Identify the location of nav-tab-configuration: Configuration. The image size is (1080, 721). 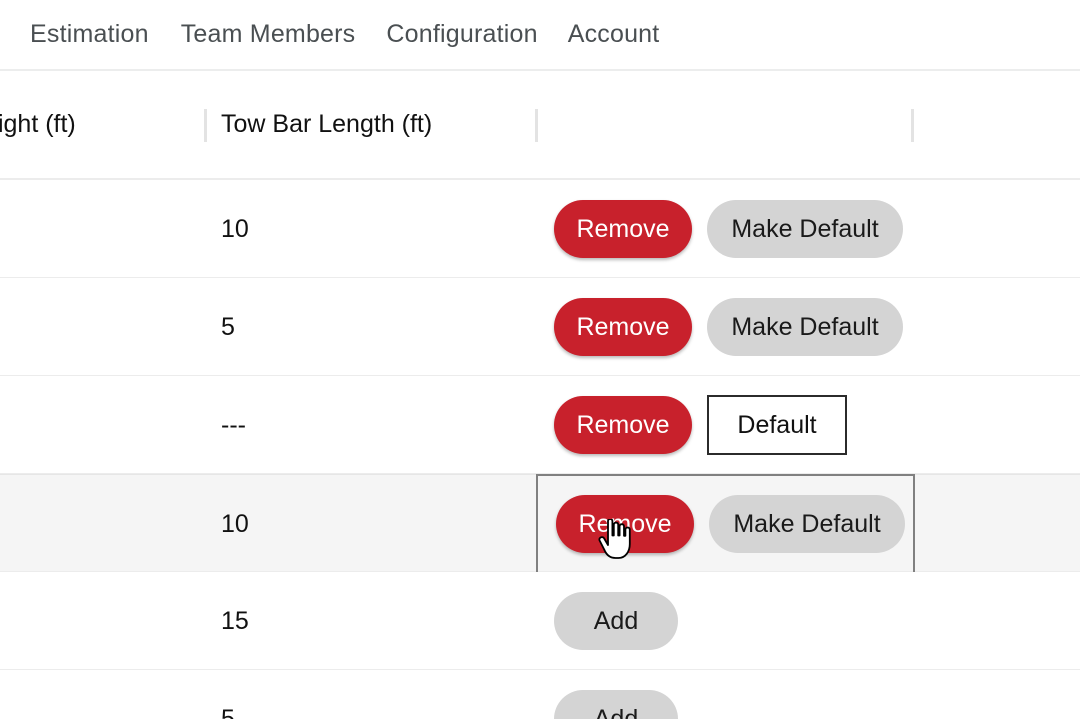
(461, 34).